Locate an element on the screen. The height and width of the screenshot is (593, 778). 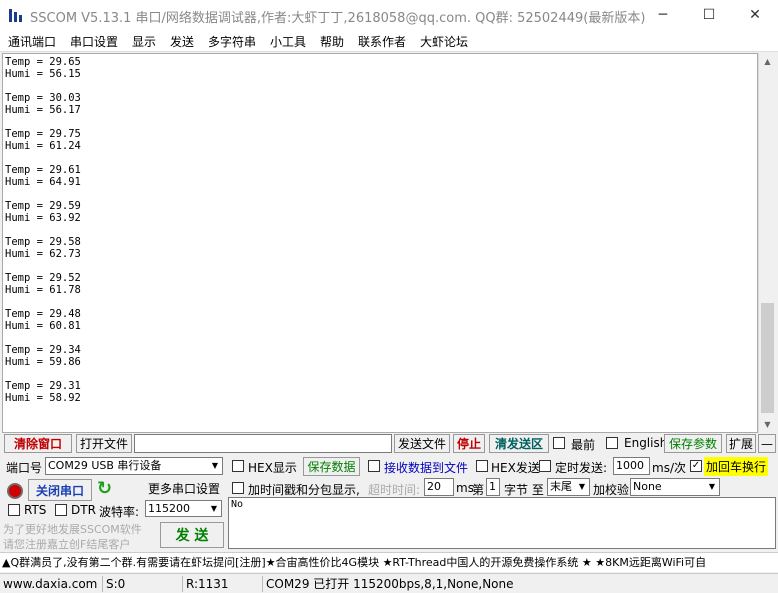
promo-line-2: 请您注册嘉立创F结尾客户 is located at coordinates (66, 544).